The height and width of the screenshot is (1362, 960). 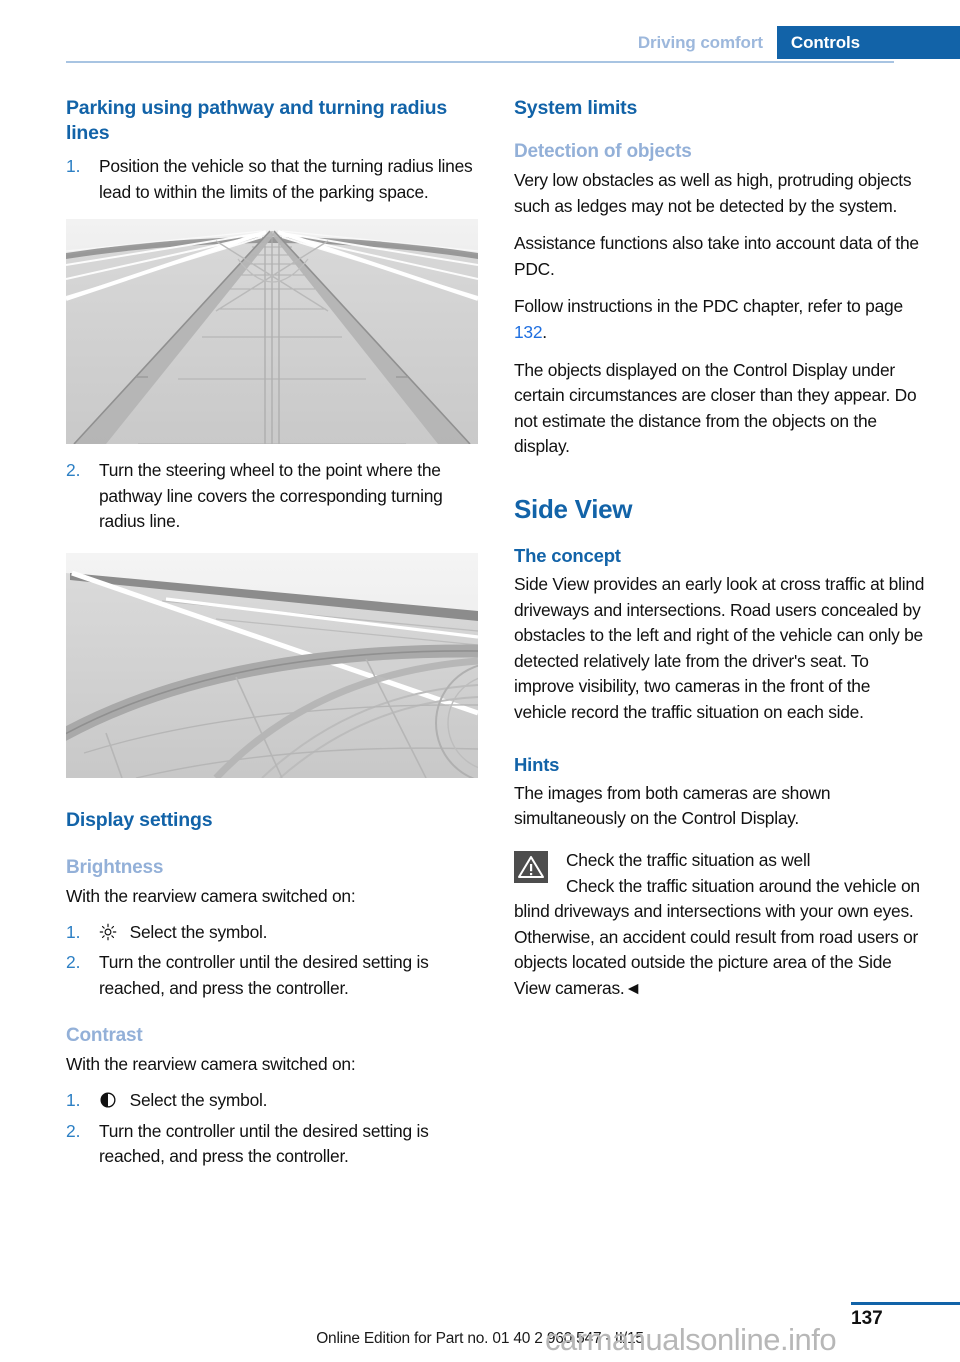 I want to click on heading-side-view: Side View, so click(x=573, y=508).